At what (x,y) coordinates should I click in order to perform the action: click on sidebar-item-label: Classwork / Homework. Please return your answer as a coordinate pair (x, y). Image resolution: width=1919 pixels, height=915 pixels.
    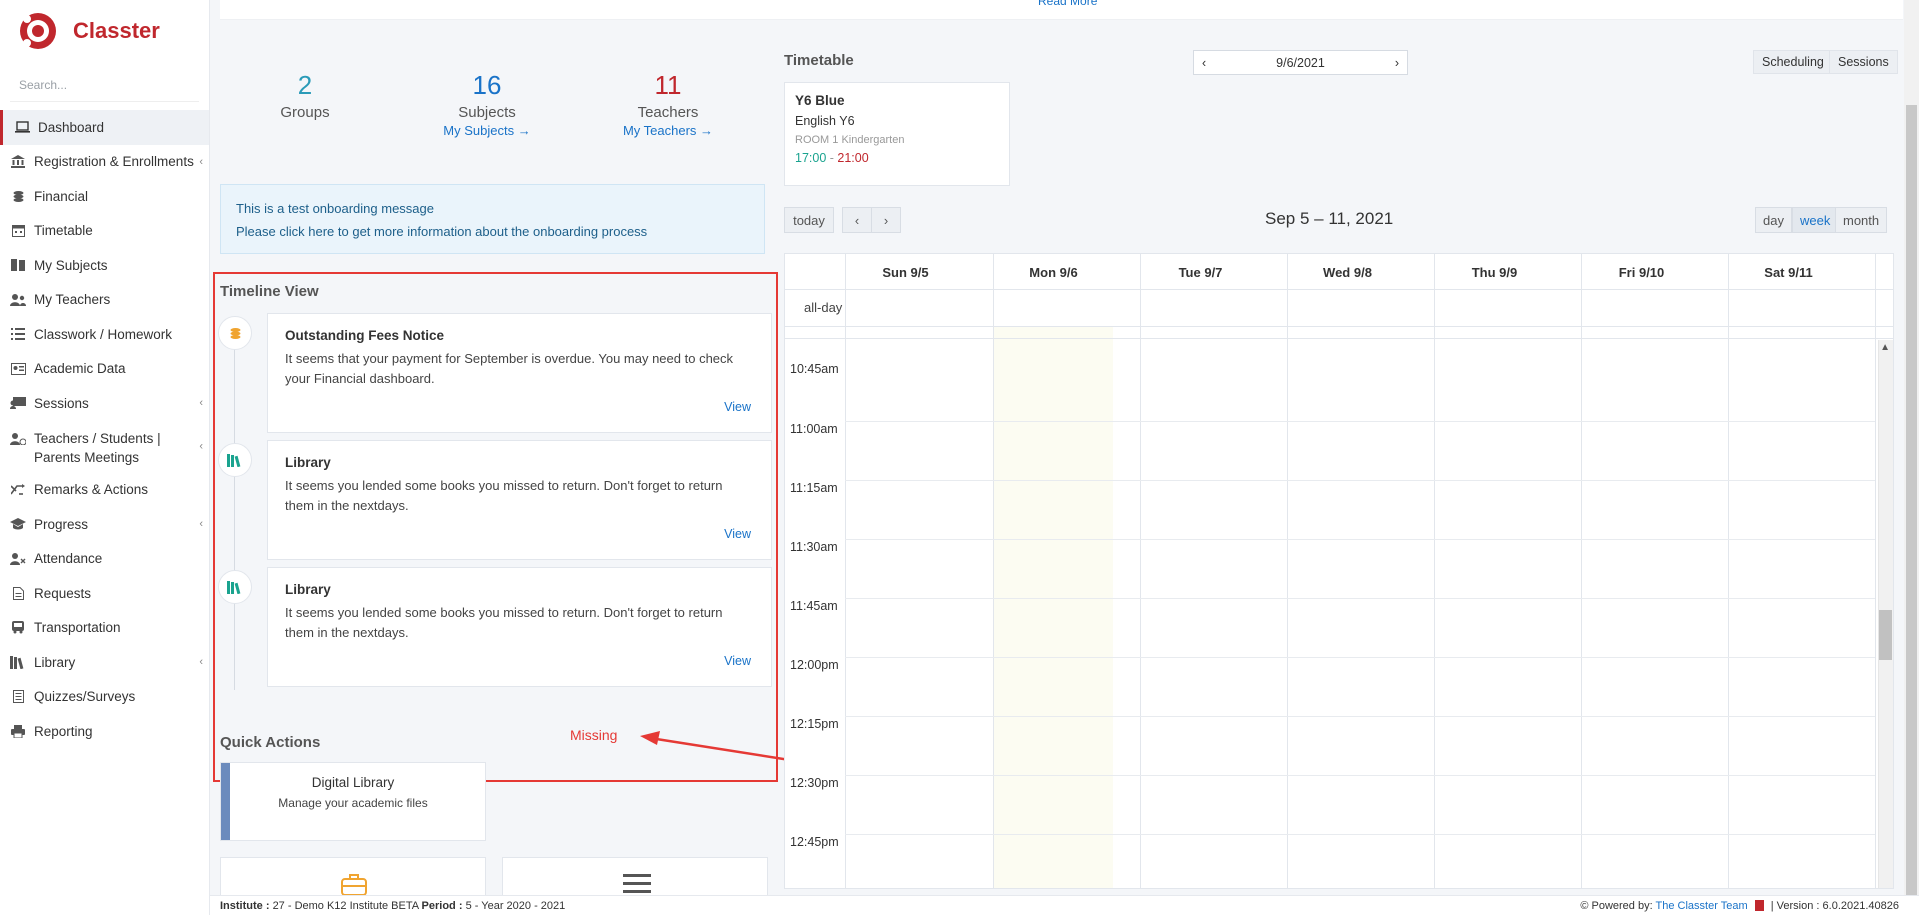
    Looking at the image, I should click on (103, 334).